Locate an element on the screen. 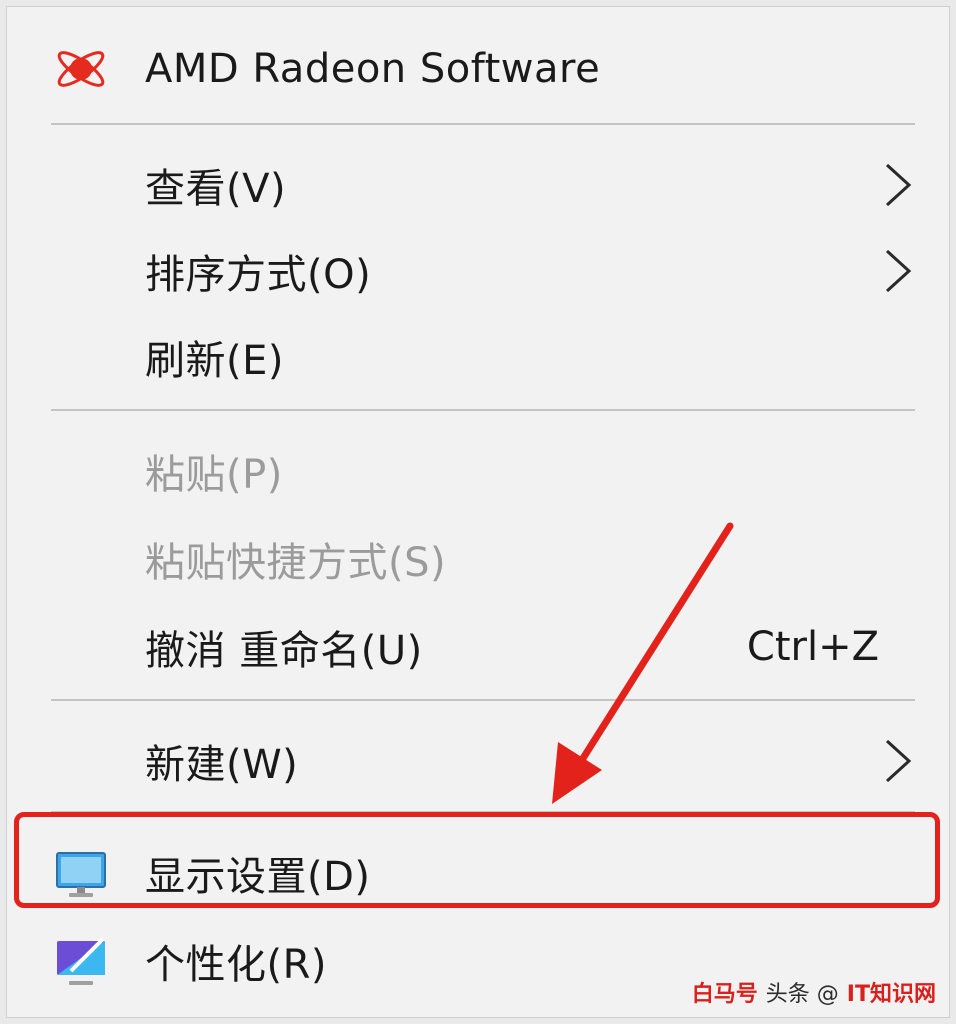 The image size is (956, 1024). highlight-annotation-box is located at coordinates (477, 860).